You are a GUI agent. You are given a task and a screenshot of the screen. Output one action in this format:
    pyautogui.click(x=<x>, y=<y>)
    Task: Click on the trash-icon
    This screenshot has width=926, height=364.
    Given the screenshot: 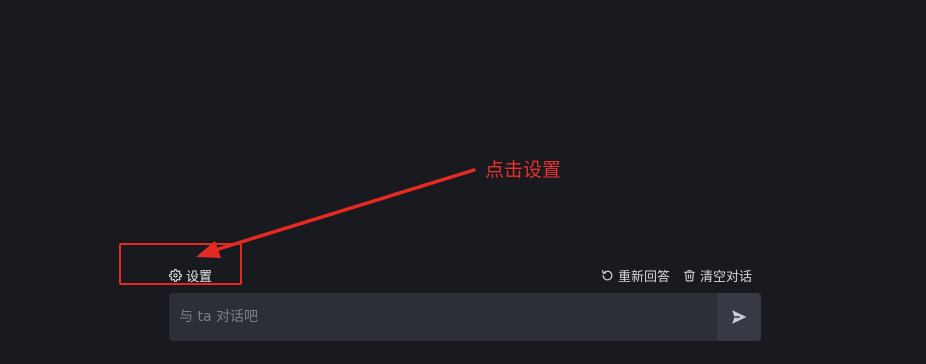 What is the action you would take?
    pyautogui.click(x=689, y=275)
    